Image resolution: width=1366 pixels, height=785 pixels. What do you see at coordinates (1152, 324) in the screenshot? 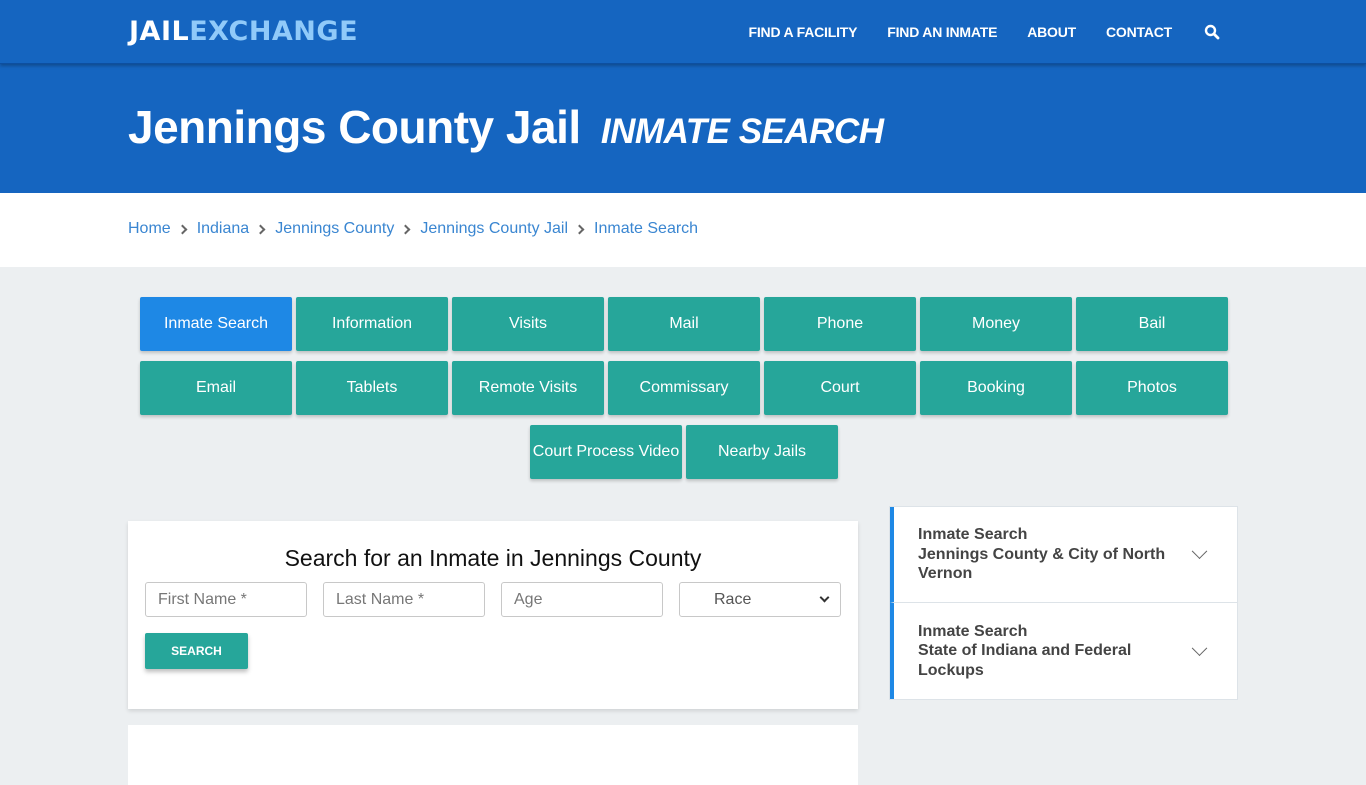
I see `tab-bail: Bail` at bounding box center [1152, 324].